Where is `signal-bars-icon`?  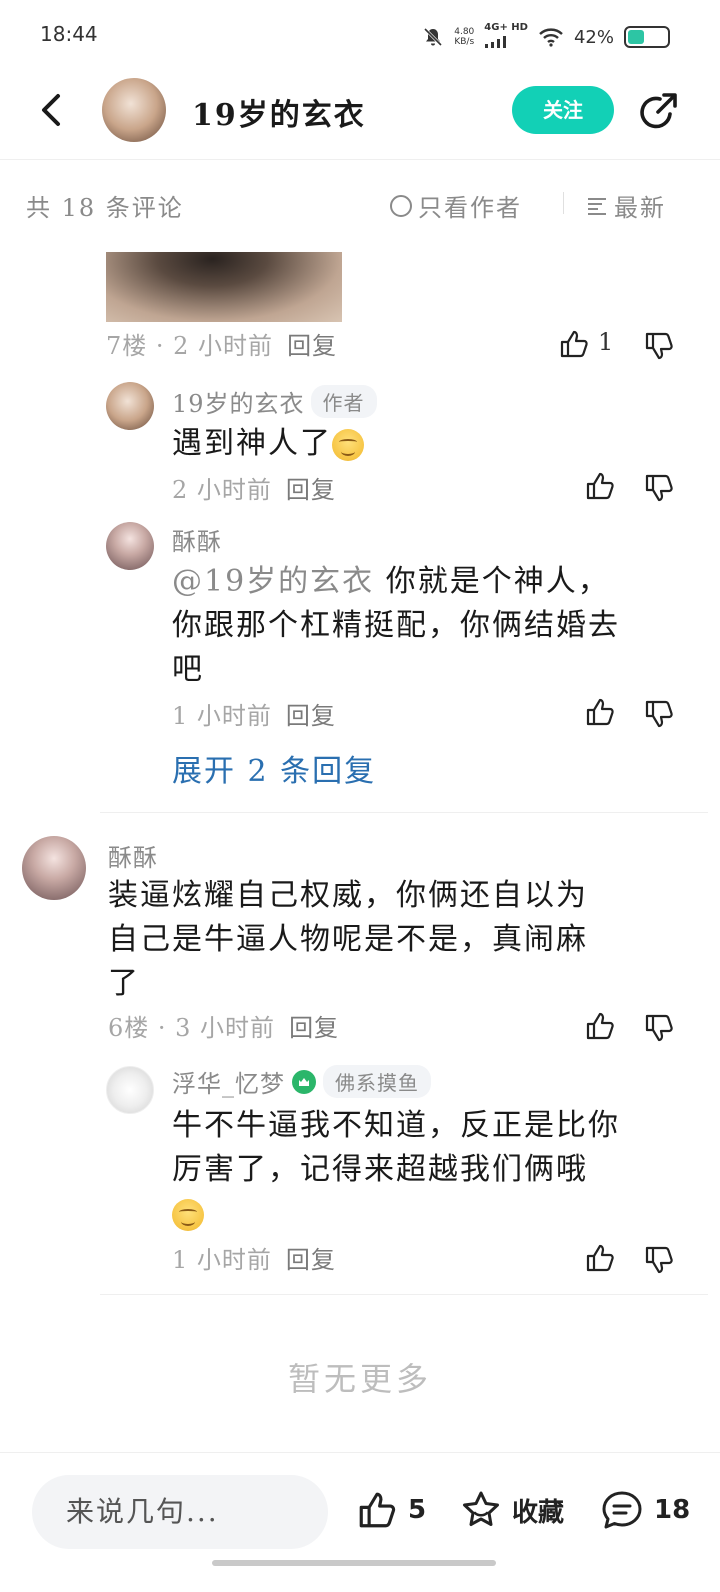
signal-bars-icon is located at coordinates (496, 41).